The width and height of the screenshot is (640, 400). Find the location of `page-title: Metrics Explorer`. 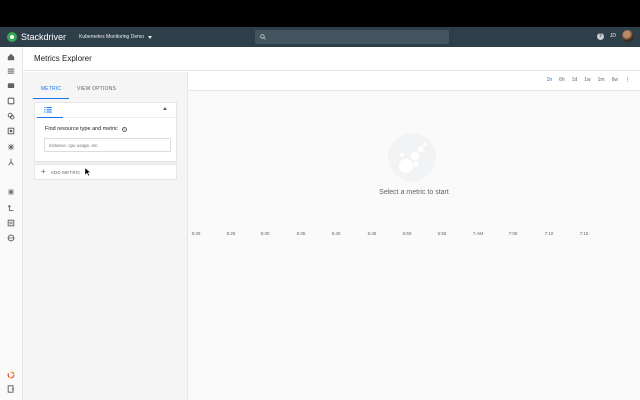

page-title: Metrics Explorer is located at coordinates (63, 58).